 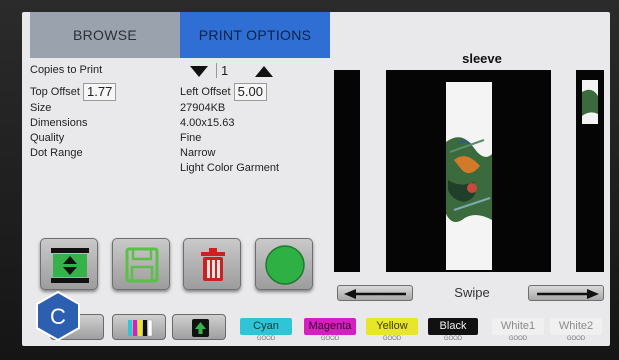 I want to click on previous-image-button, so click(x=375, y=293).